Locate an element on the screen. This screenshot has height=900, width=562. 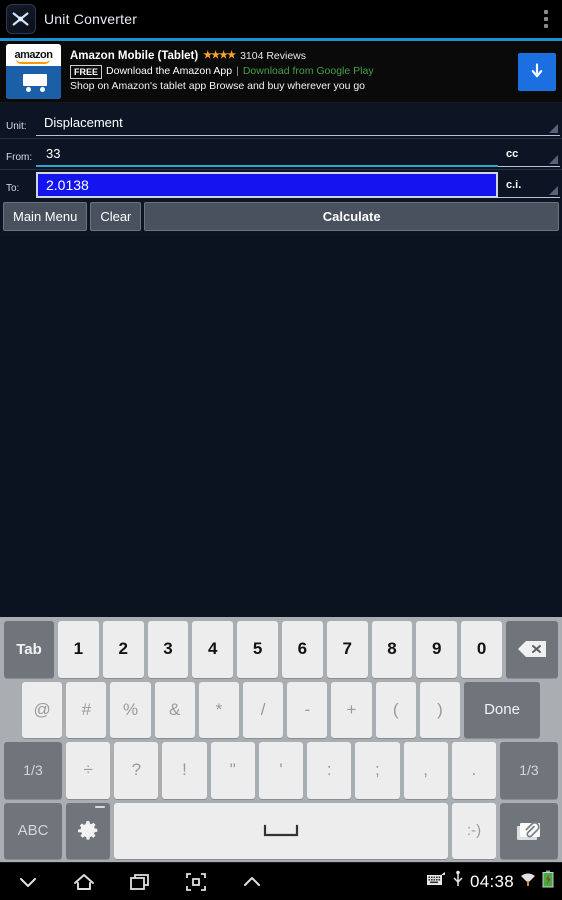
key-9: 9 is located at coordinates (437, 649).